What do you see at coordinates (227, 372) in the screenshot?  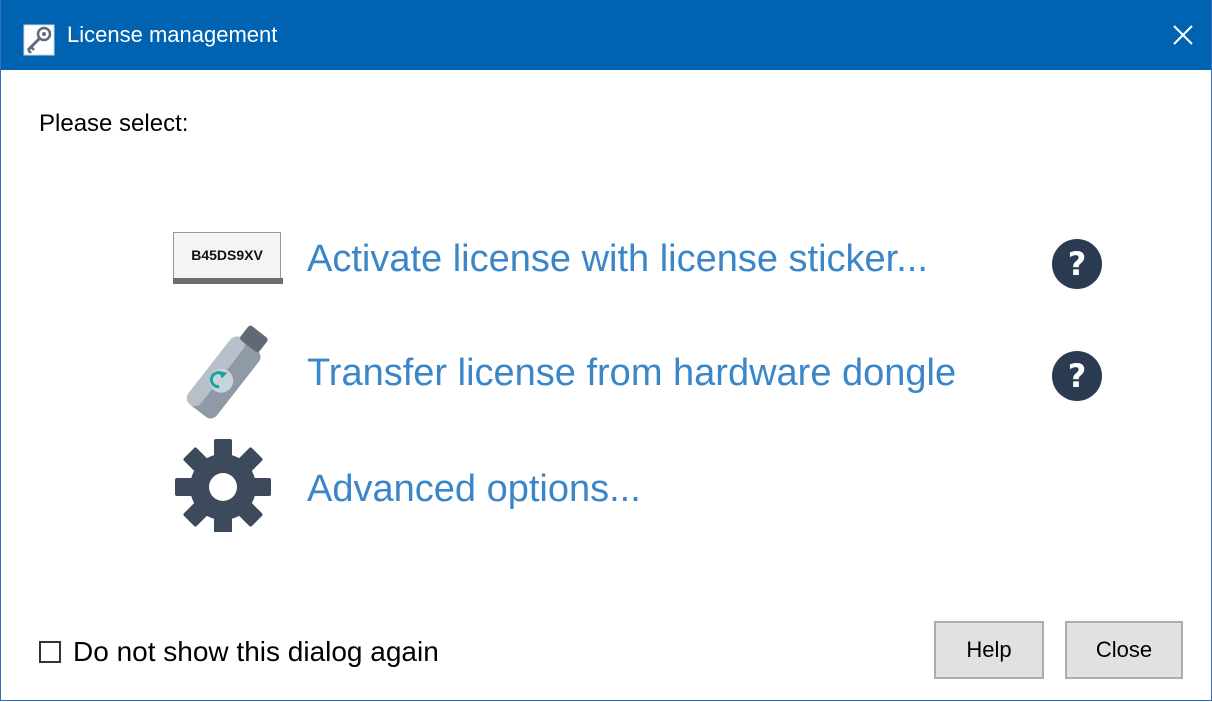 I see `usb-dongle-icon` at bounding box center [227, 372].